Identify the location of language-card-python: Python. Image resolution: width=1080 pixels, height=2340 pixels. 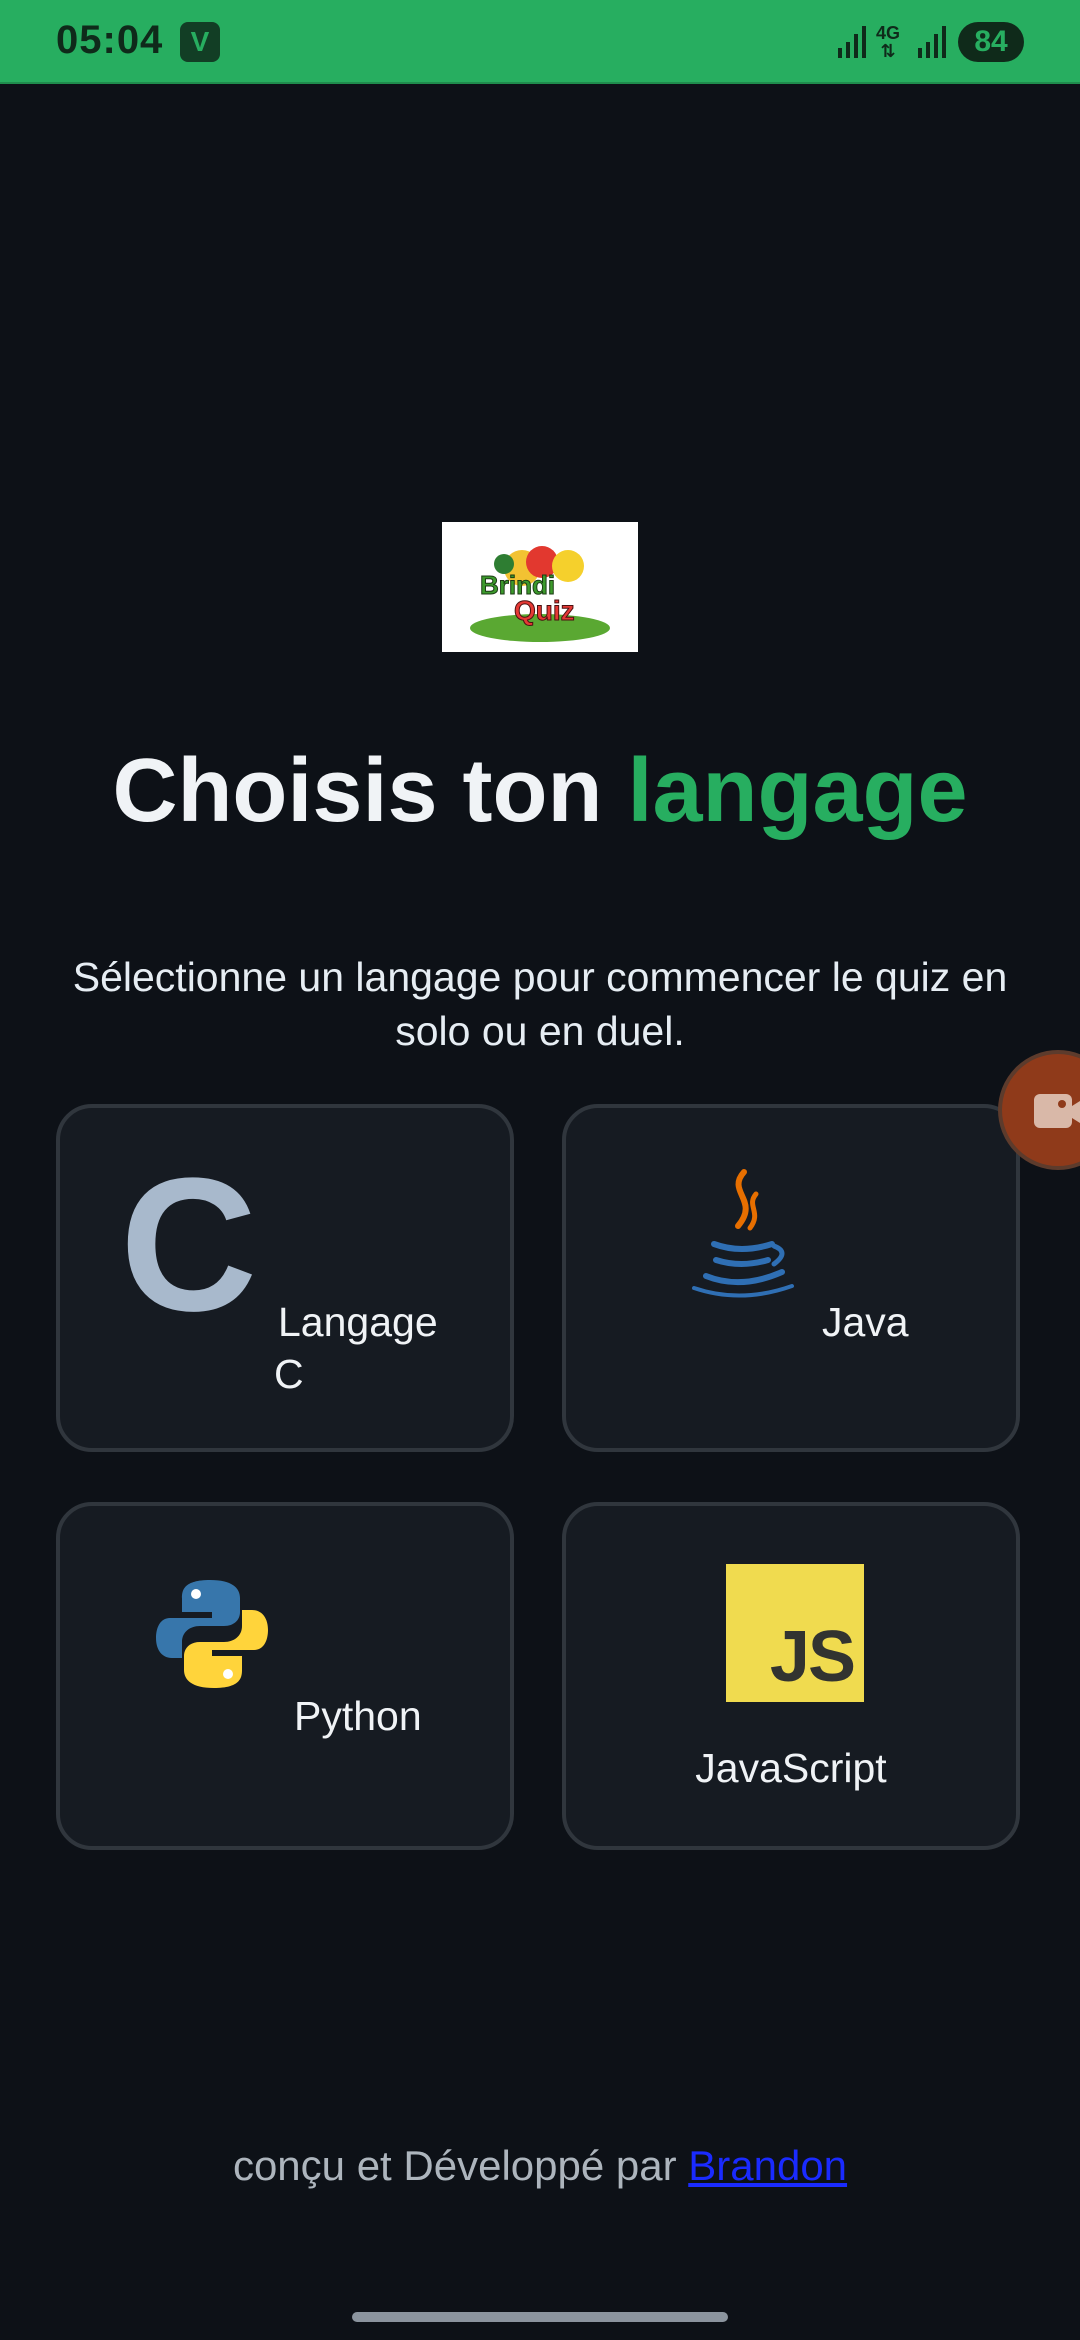
(285, 1676).